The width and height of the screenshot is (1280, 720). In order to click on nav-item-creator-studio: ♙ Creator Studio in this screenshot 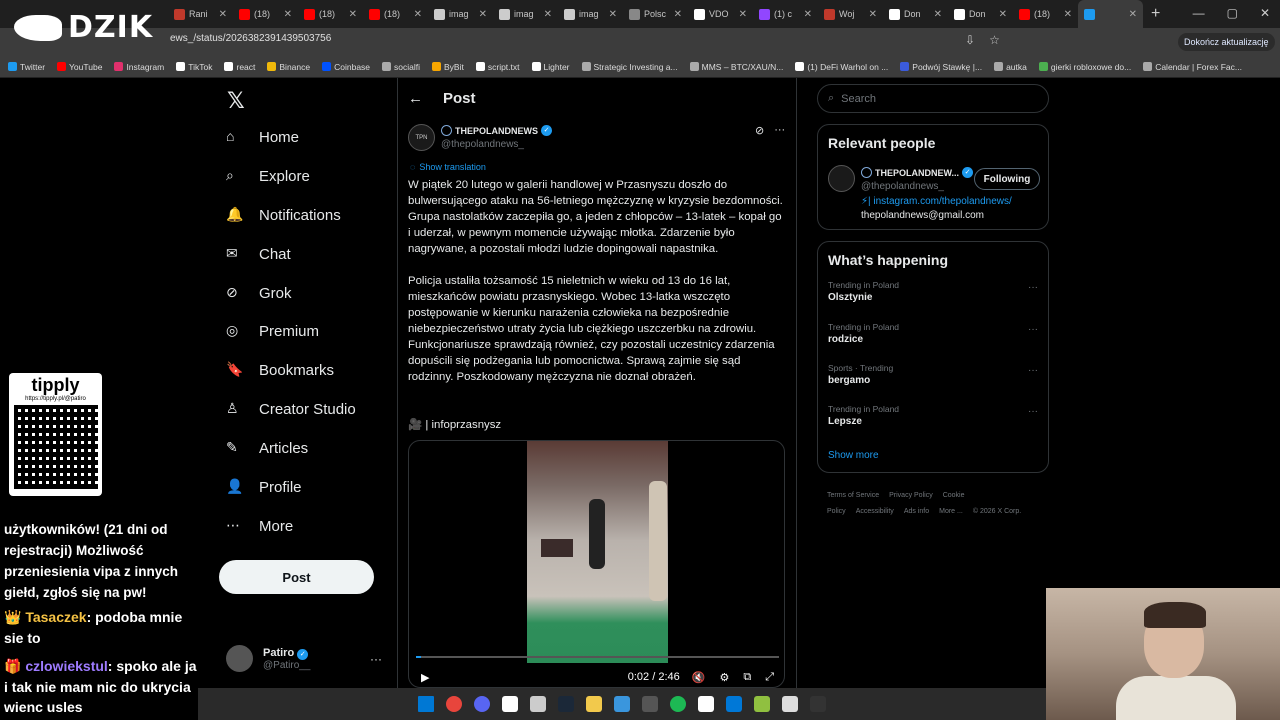, I will do `click(291, 409)`.